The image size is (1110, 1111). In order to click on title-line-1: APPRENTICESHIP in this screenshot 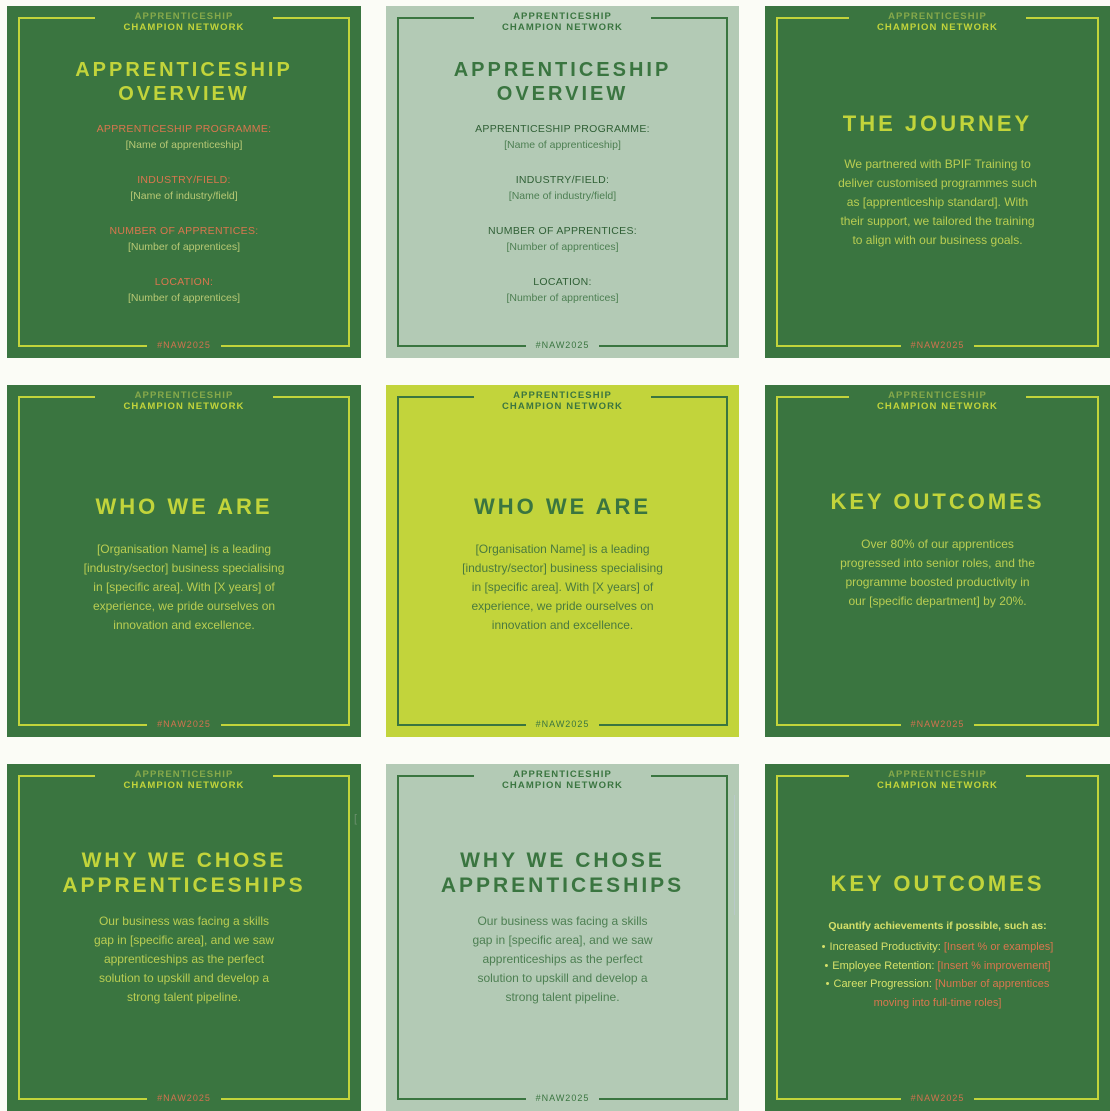, I will do `click(184, 70)`.